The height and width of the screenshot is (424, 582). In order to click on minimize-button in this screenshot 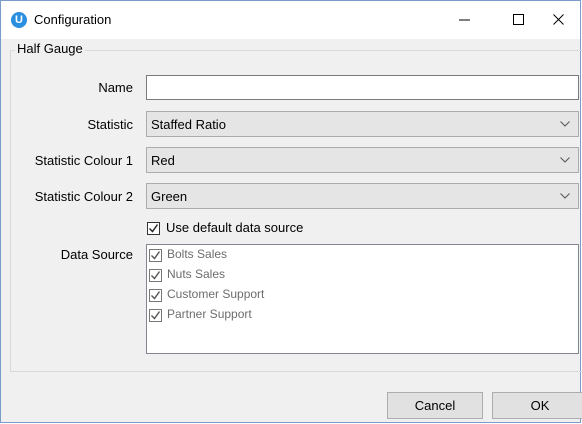, I will do `click(465, 20)`.